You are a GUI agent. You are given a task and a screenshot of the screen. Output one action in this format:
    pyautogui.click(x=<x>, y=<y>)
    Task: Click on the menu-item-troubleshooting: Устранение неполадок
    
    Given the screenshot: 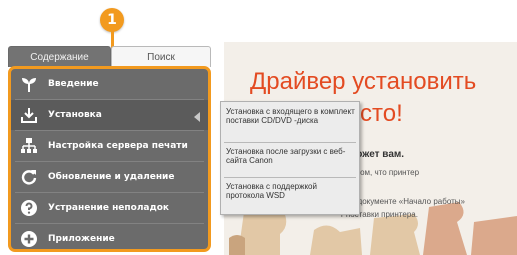 What is the action you would take?
    pyautogui.click(x=109, y=208)
    